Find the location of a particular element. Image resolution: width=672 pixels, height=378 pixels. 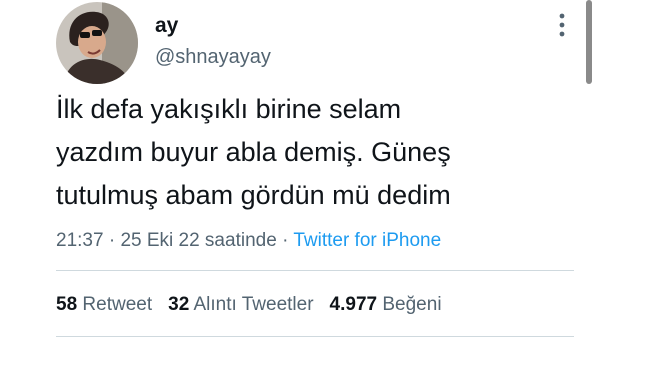

quotes-label: Alıntı Tweetler is located at coordinates (253, 304).